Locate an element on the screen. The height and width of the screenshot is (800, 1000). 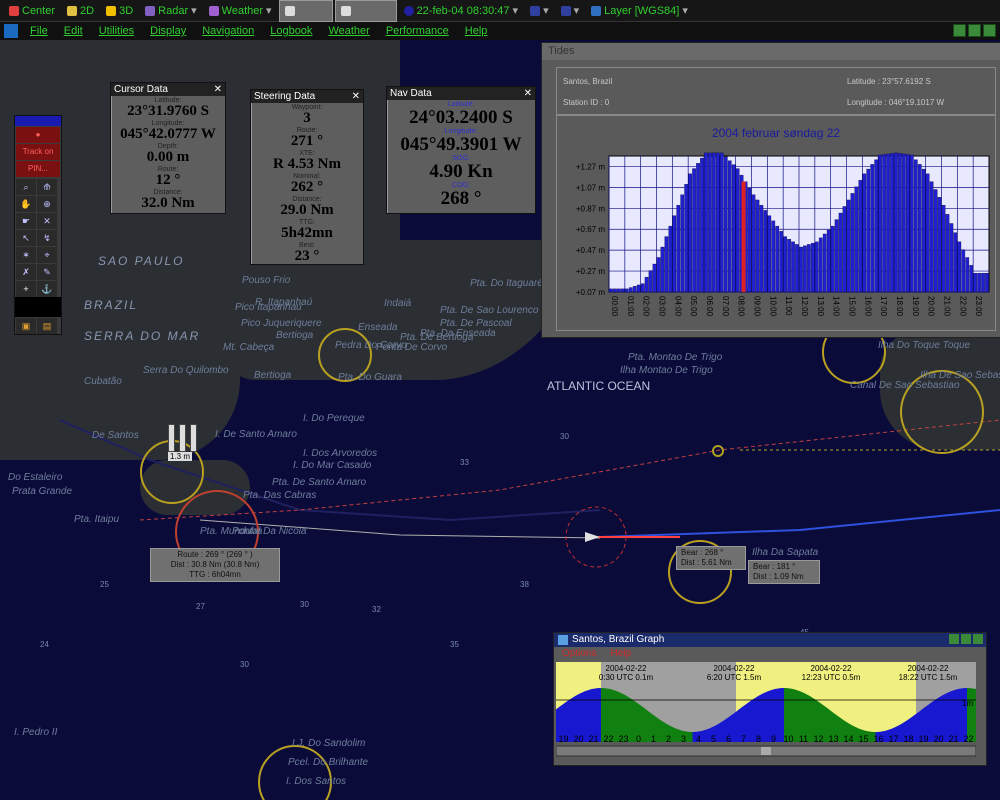
track-on-button: Track on is located at coordinates (38, 152).